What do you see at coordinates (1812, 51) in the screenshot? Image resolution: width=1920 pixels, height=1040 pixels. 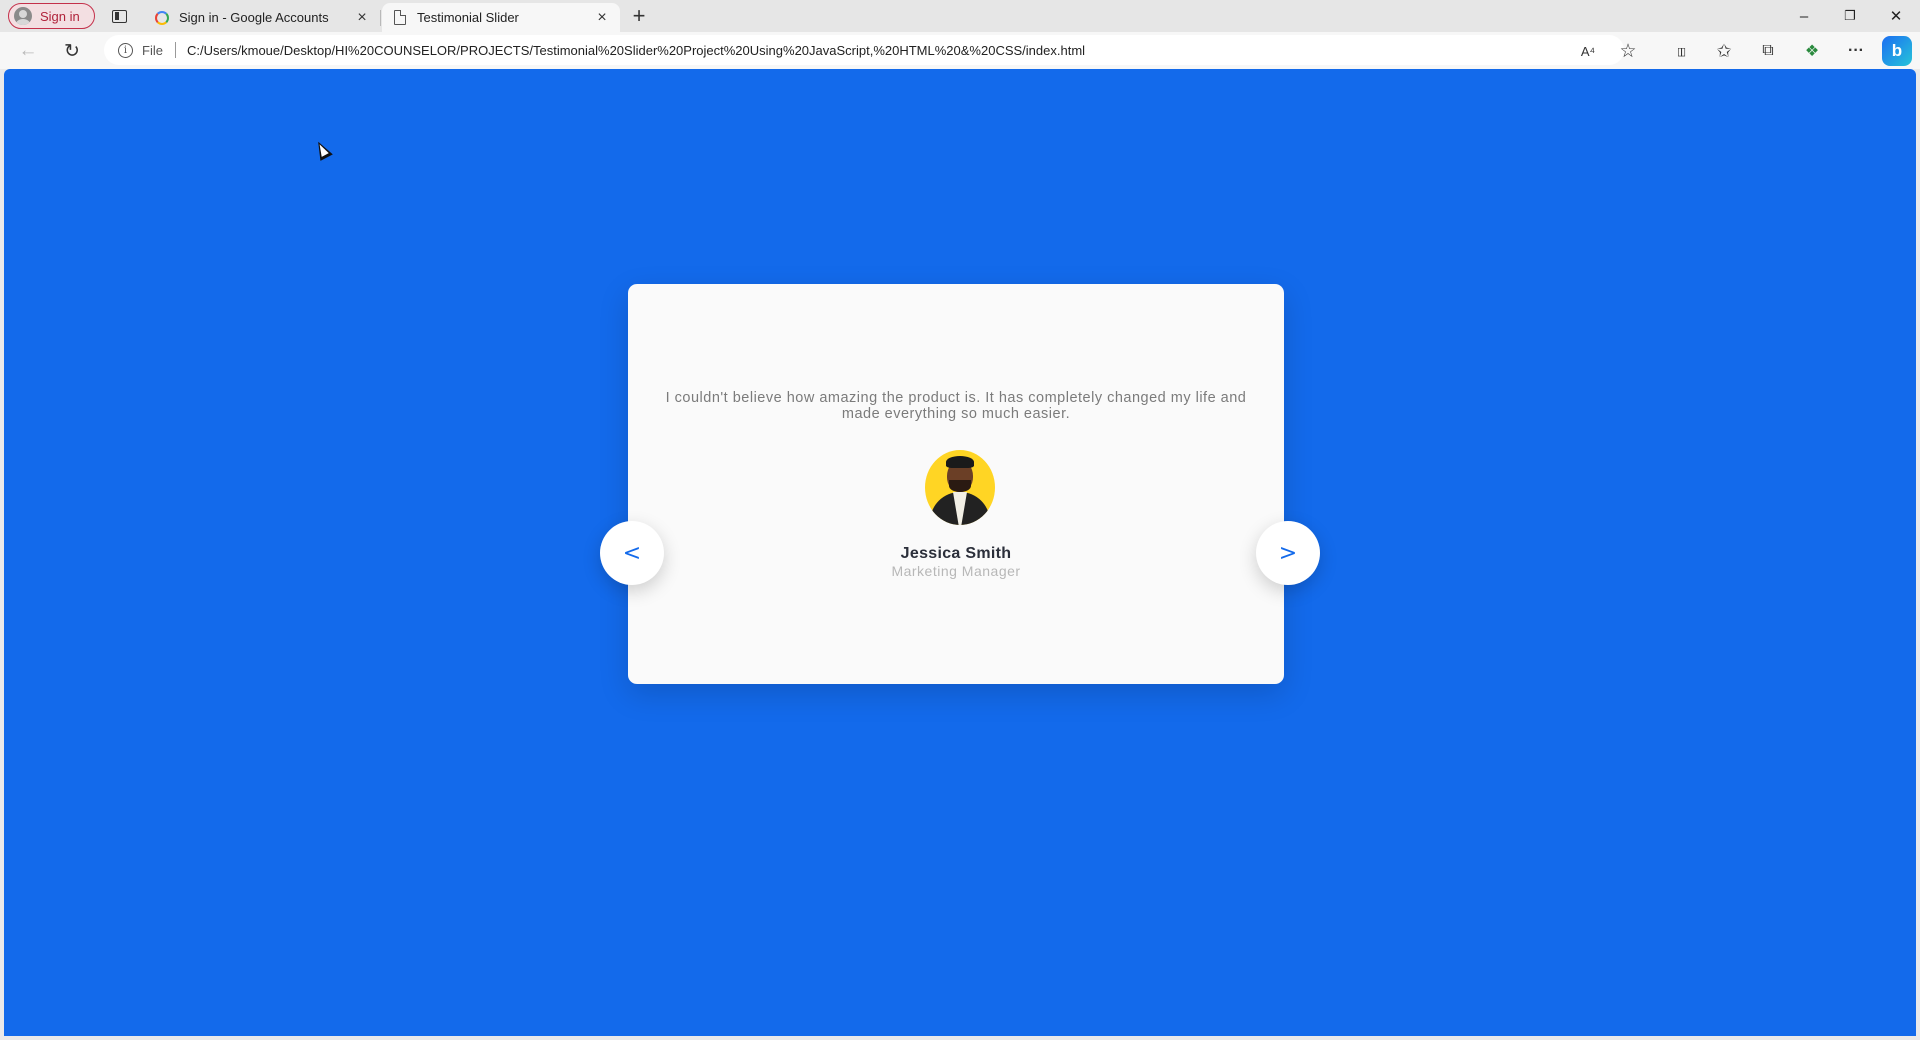 I see `extensions-icon: ❖` at bounding box center [1812, 51].